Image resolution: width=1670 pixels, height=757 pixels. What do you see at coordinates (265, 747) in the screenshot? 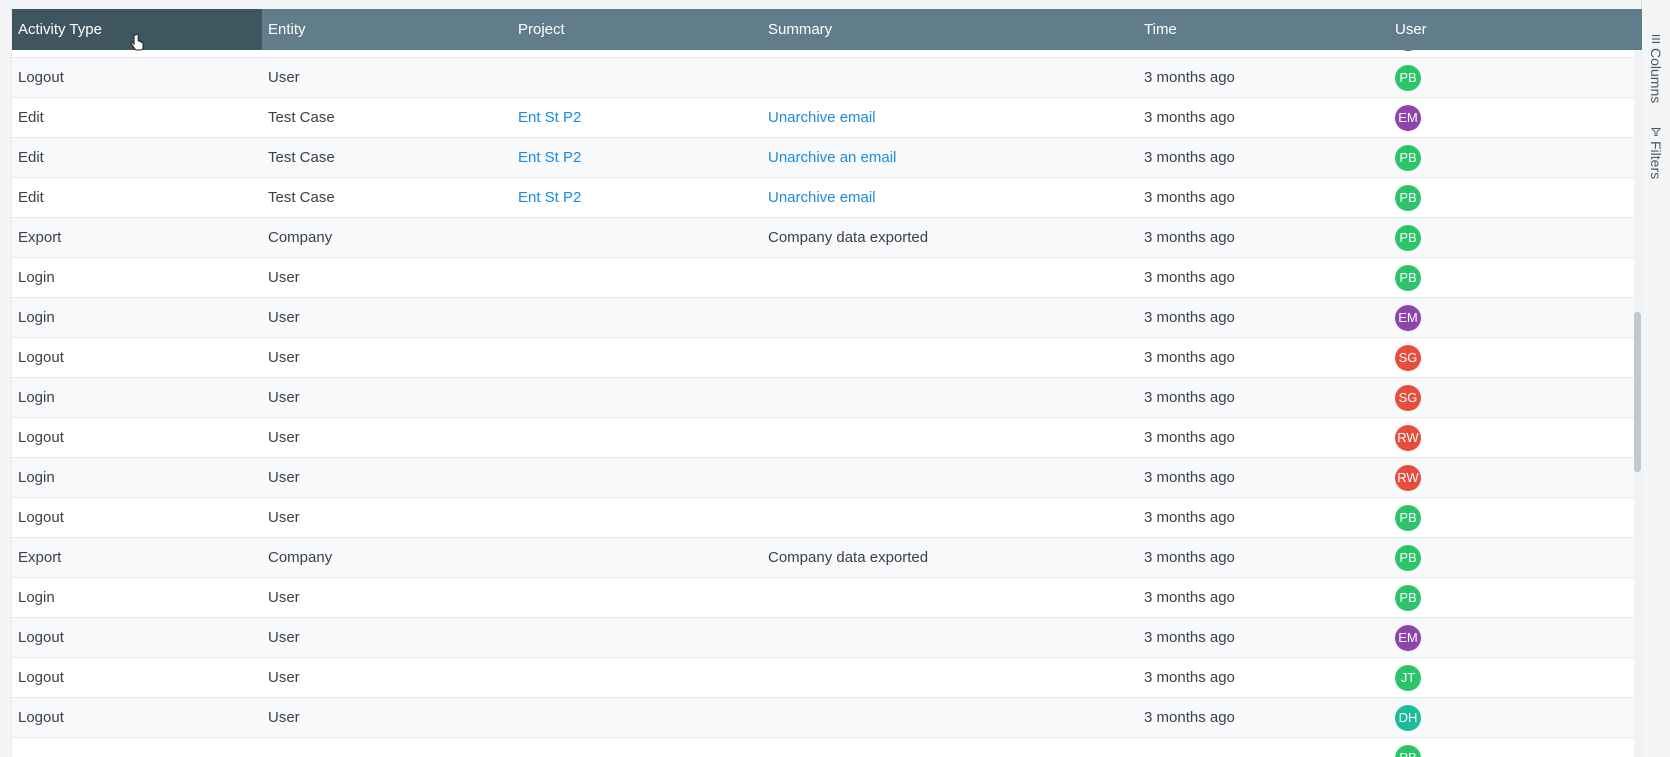
I see `cell-entity` at bounding box center [265, 747].